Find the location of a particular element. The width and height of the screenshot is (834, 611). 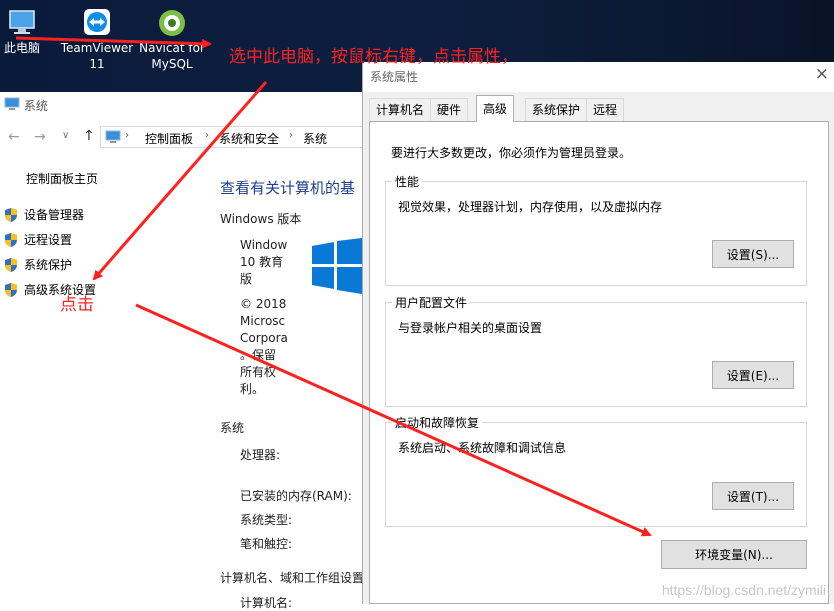

back-arrow-icon: ← is located at coordinates (14, 137).